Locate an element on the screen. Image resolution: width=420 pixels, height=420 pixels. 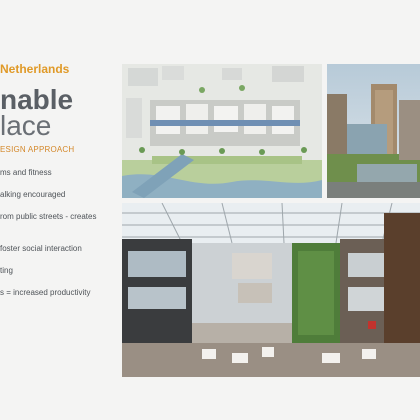
slide-title-line-2: lace is located at coordinates (26, 125).